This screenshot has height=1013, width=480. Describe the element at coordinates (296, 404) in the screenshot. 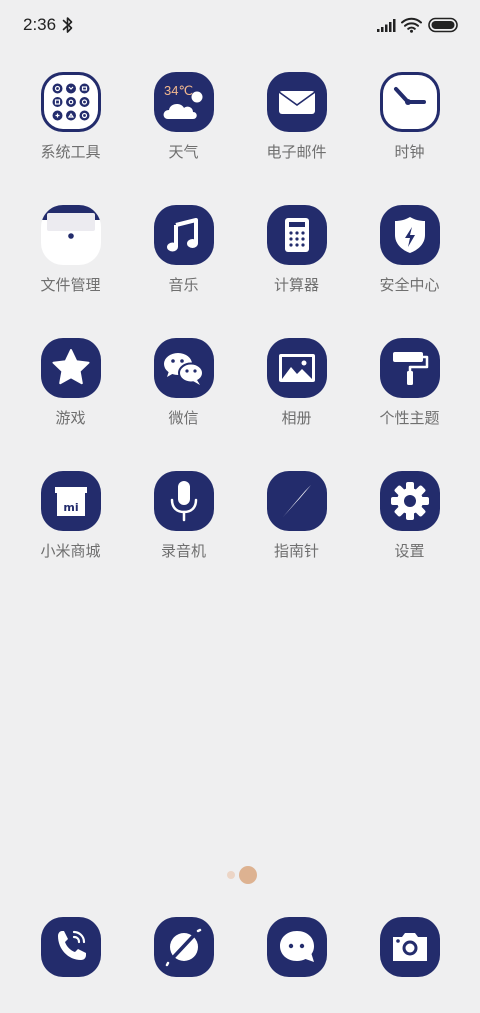

I see `app-gallery: 相册` at that location.